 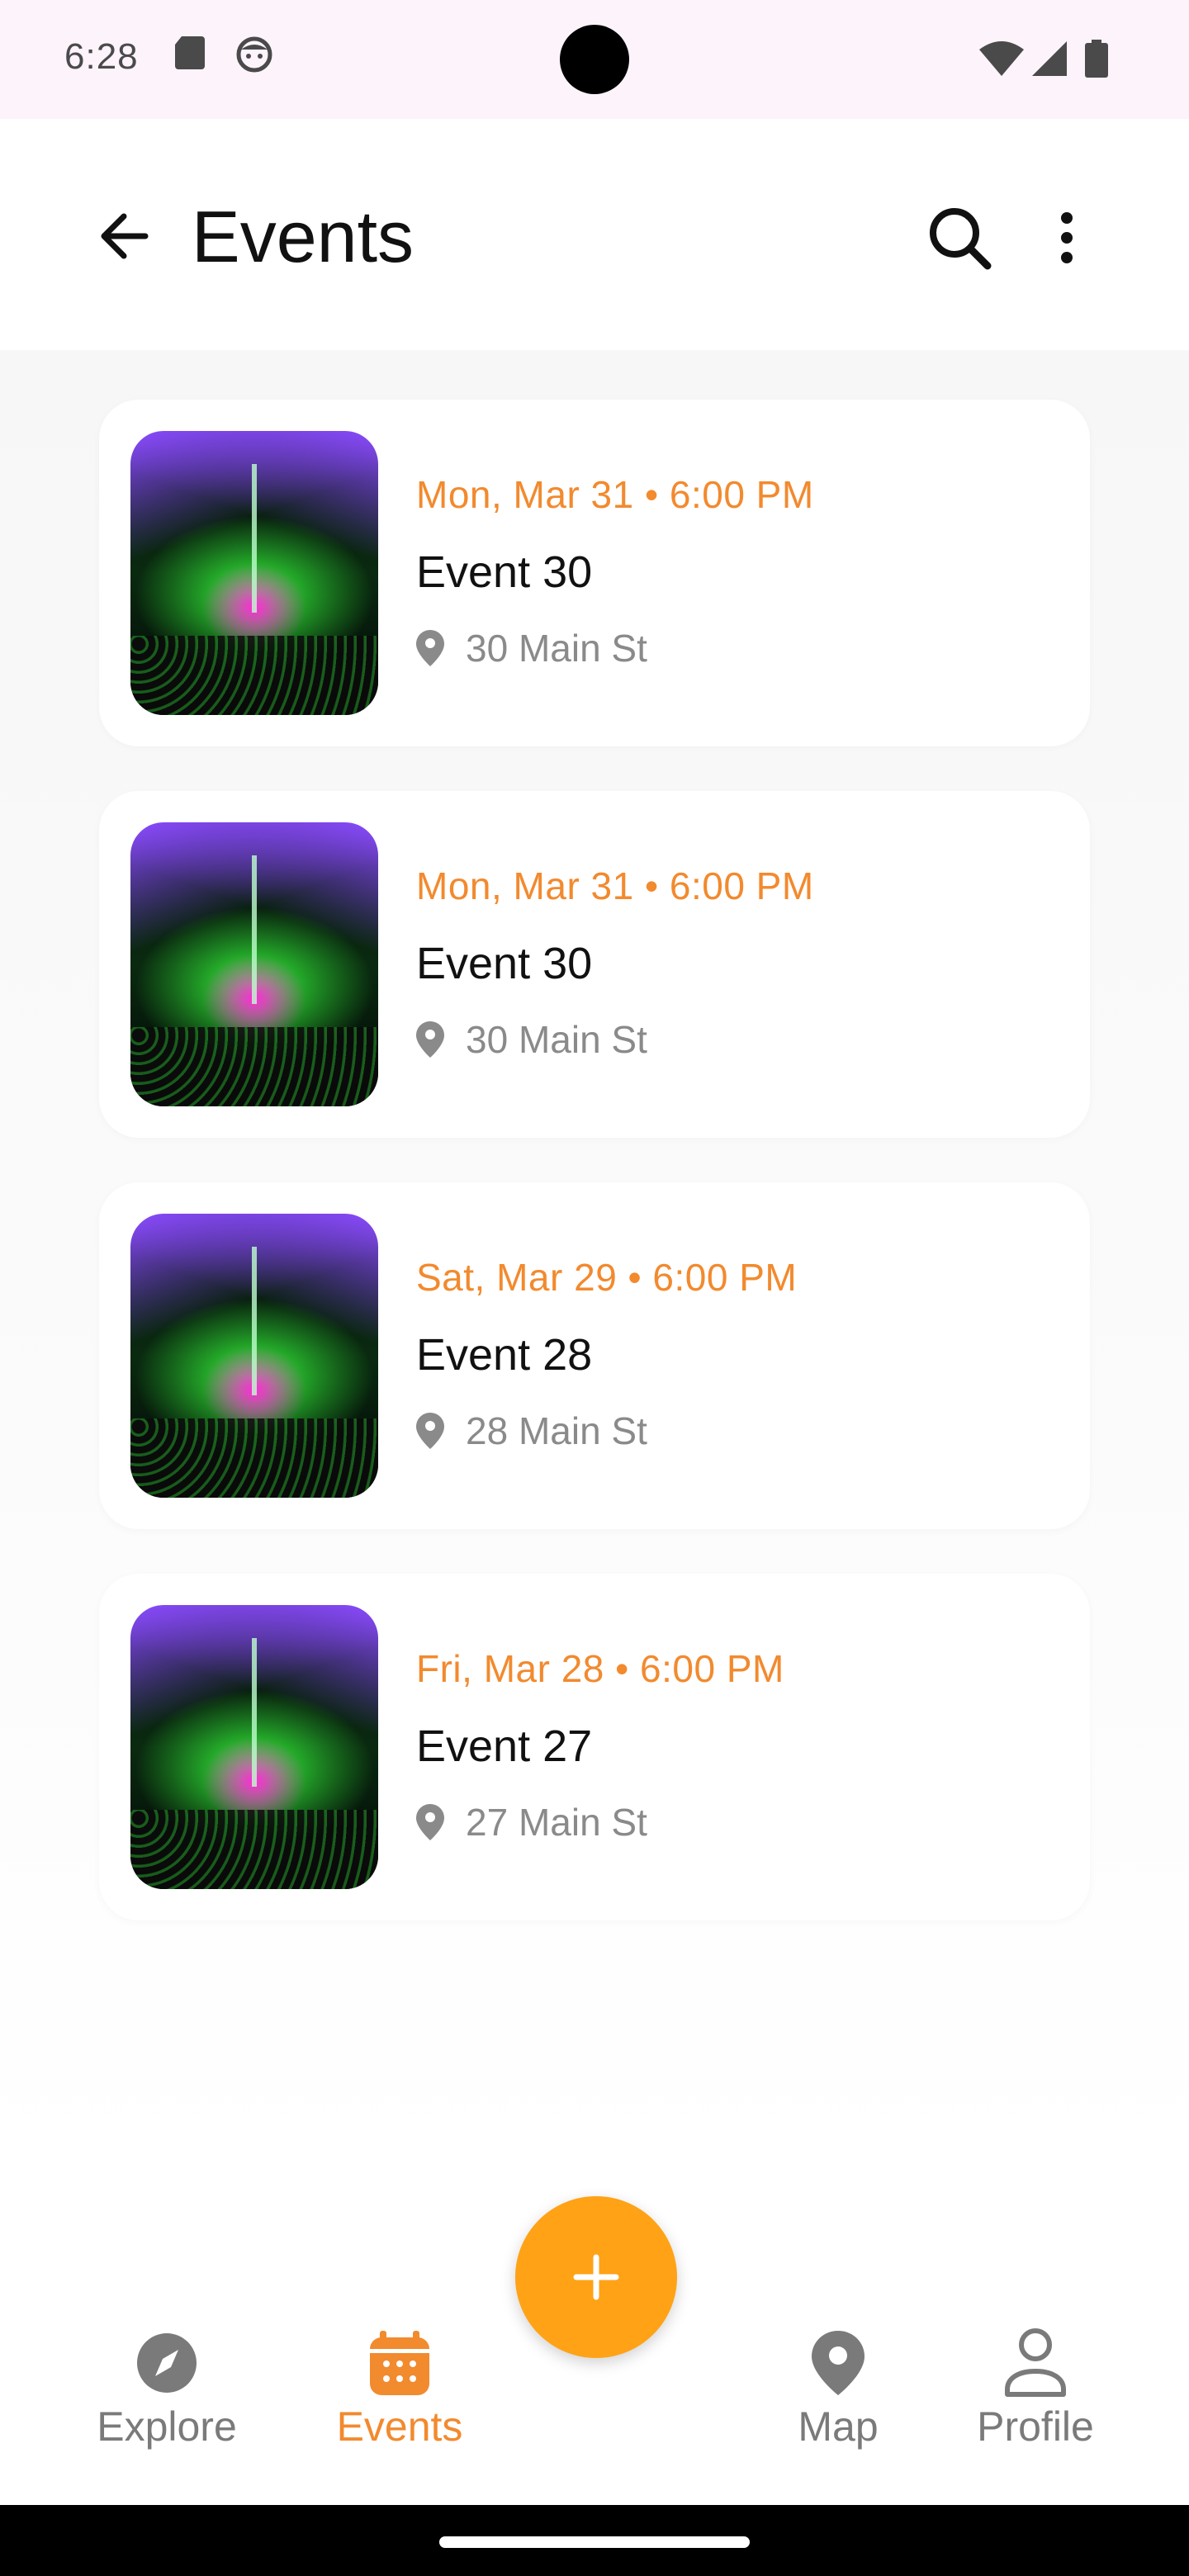 I want to click on compass-icon, so click(x=166, y=2363).